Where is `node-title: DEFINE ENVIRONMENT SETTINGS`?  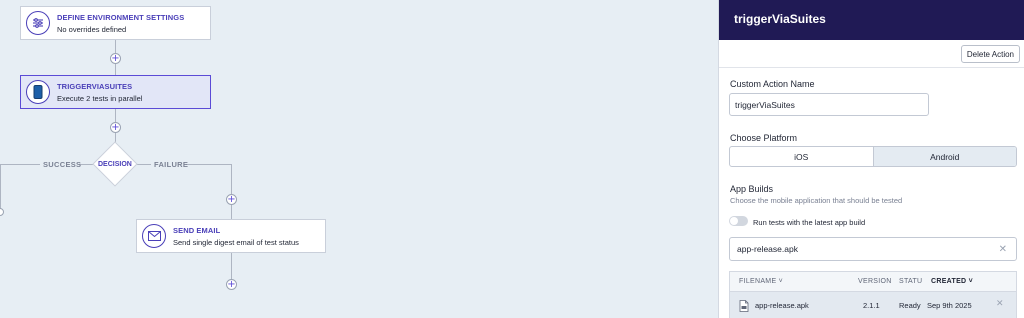
node-title: DEFINE ENVIRONMENT SETTINGS is located at coordinates (121, 17).